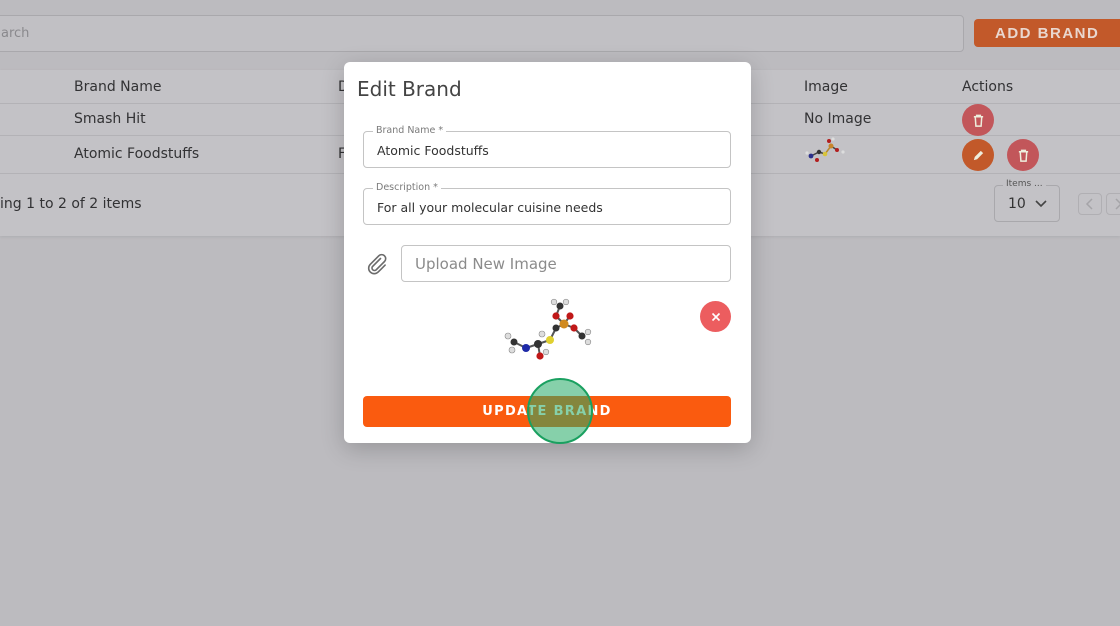 The image size is (1120, 626). What do you see at coordinates (838, 119) in the screenshot?
I see `row-1-image-text: No Image` at bounding box center [838, 119].